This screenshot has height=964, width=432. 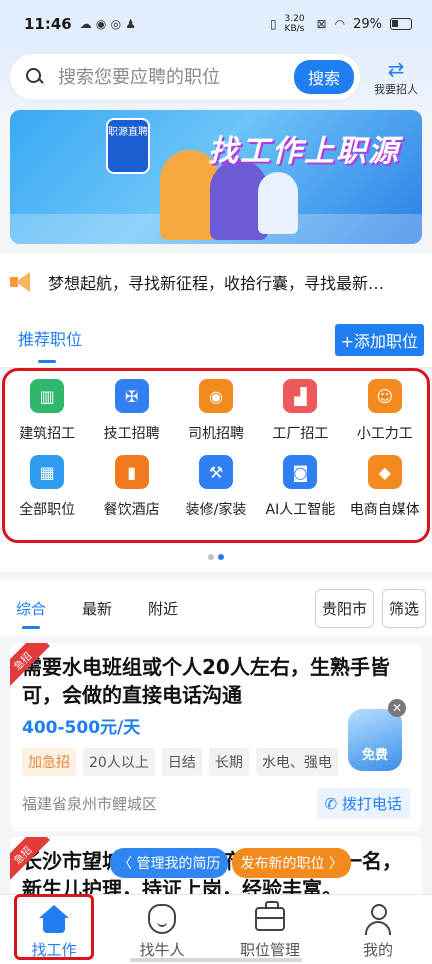 I want to click on status-time: 11:46, so click(x=48, y=24).